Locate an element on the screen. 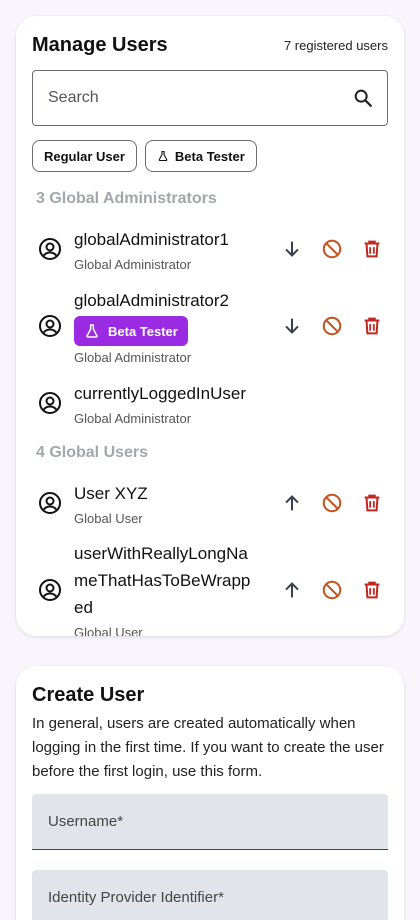 The width and height of the screenshot is (420, 920). user-name: User XYZ is located at coordinates (111, 493).